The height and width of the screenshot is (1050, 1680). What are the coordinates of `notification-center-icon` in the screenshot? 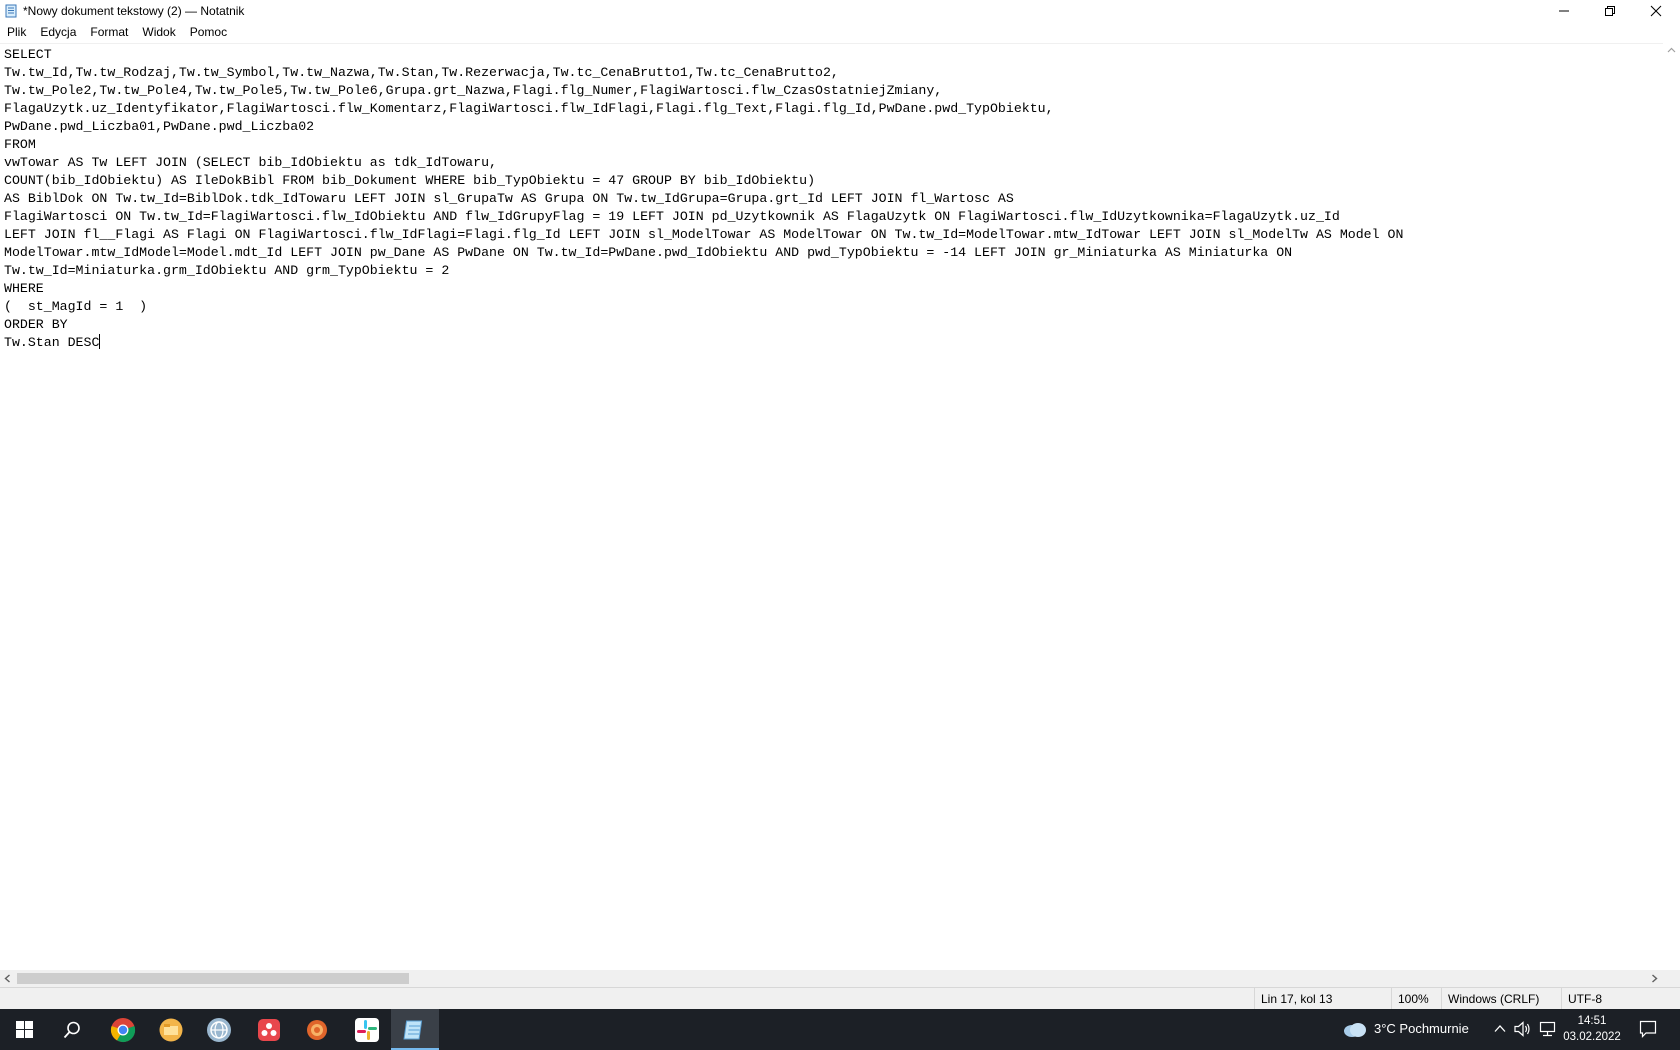 It's located at (1648, 1029).